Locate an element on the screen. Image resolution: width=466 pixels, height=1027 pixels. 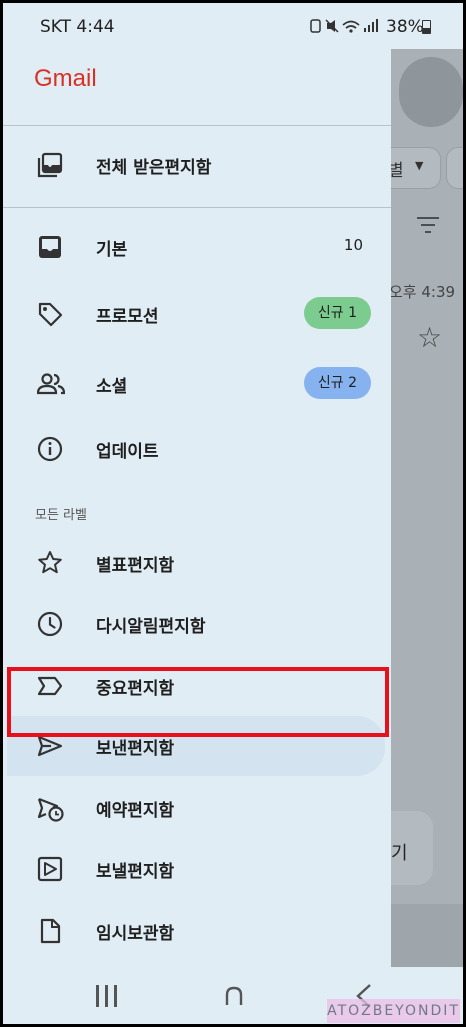
drawer-item-label: 별표편지함 is located at coordinates (135, 566).